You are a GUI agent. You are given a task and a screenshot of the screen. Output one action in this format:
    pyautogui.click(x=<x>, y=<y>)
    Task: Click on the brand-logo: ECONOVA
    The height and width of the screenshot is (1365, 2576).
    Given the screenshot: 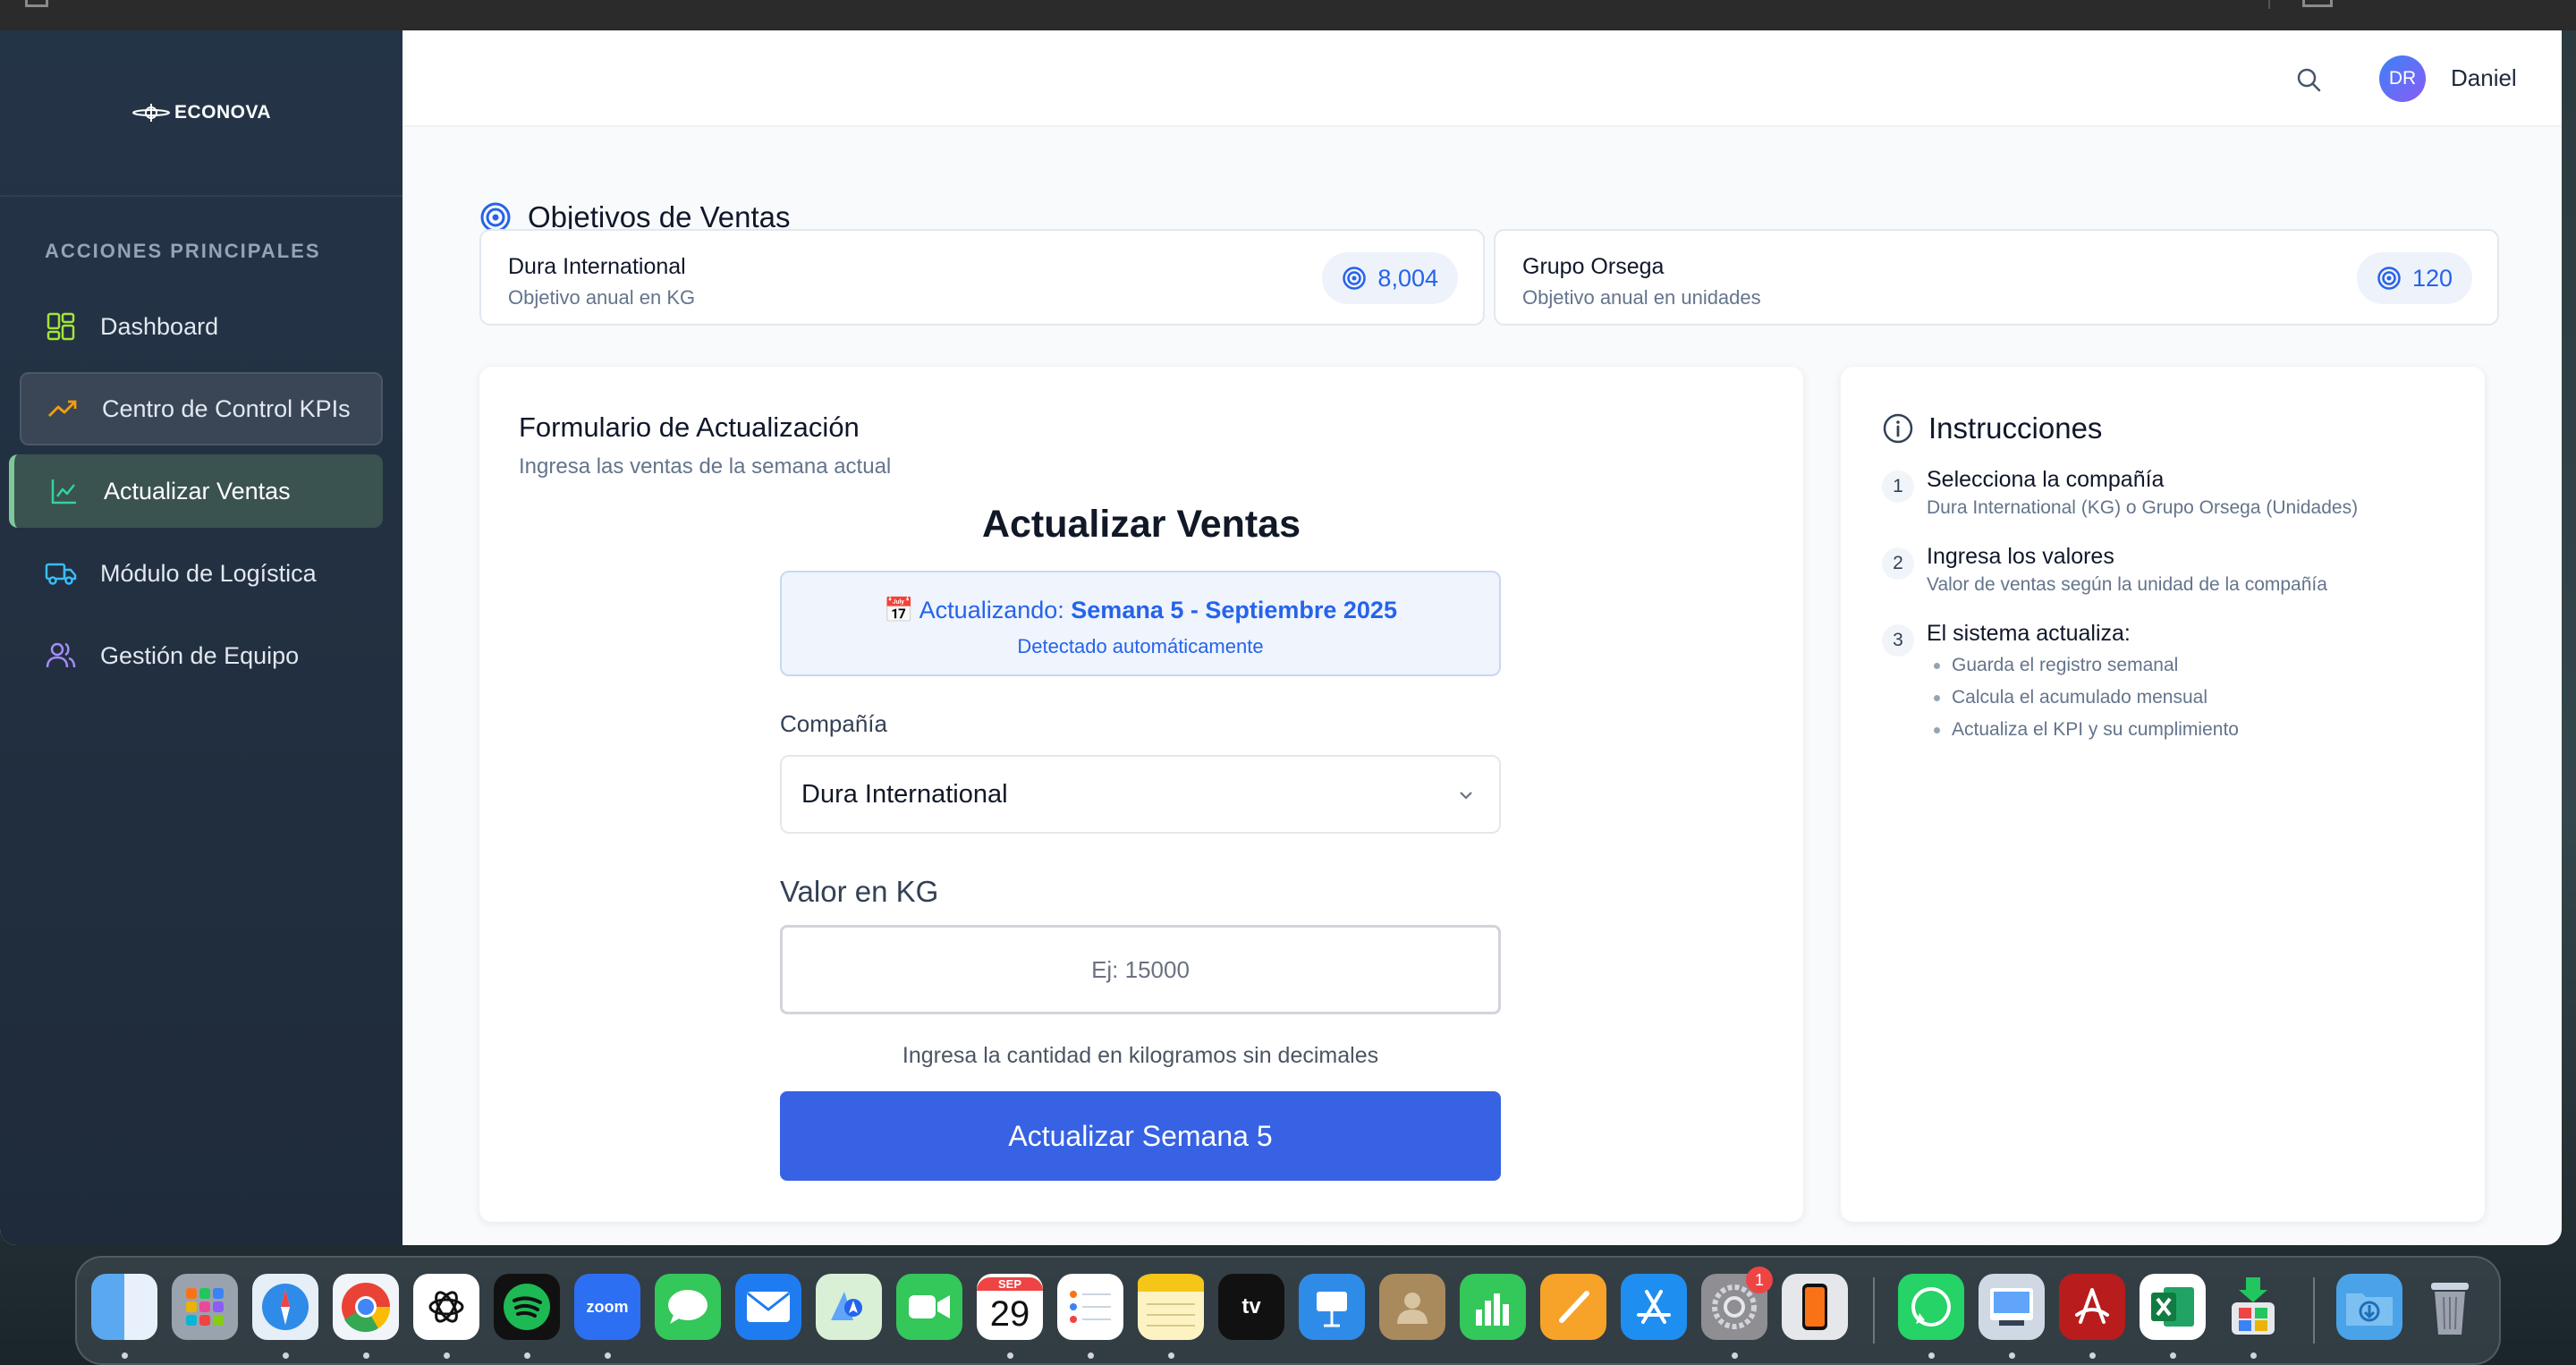 What is the action you would take?
    pyautogui.click(x=201, y=112)
    